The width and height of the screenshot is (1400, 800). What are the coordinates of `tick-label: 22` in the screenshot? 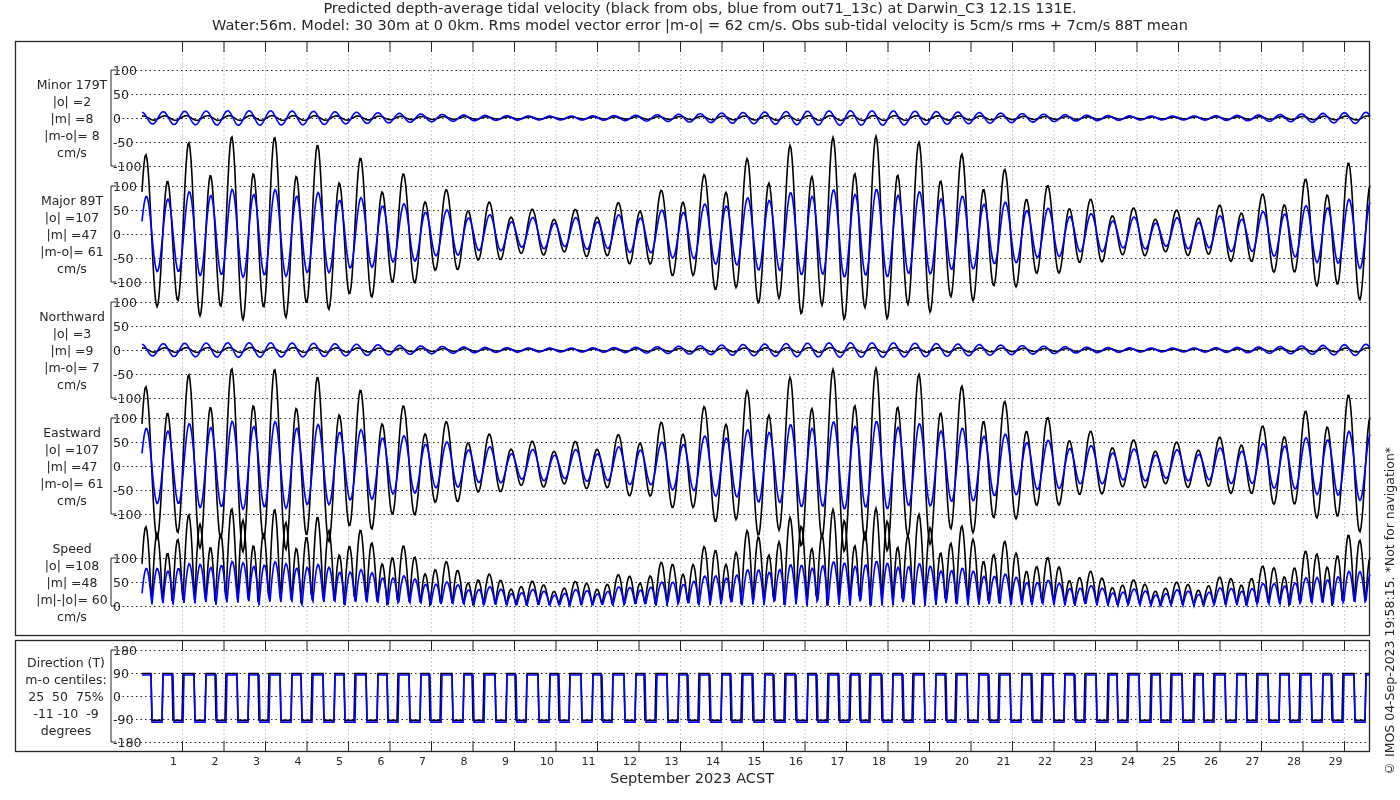 It's located at (1045, 761).